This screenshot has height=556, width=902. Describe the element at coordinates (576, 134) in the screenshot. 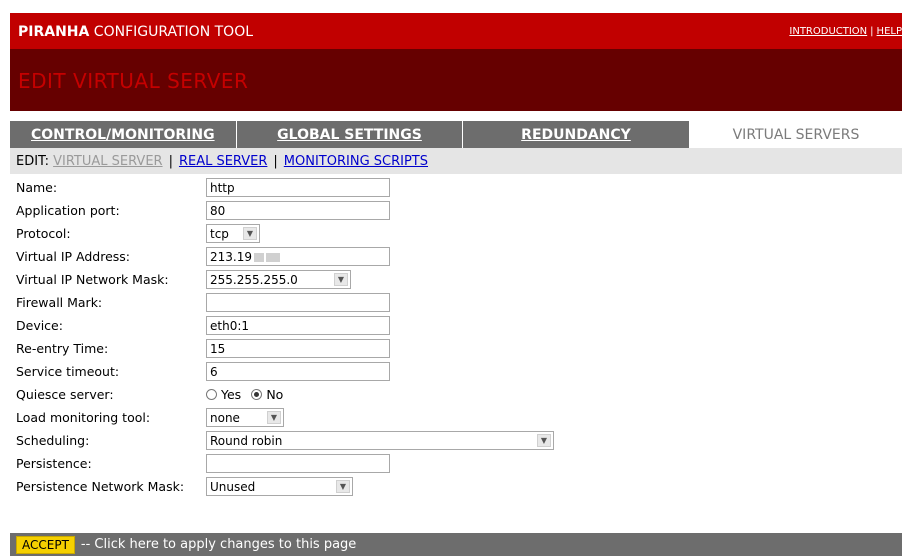

I see `tab-redundancy: REDUNDANCY` at that location.